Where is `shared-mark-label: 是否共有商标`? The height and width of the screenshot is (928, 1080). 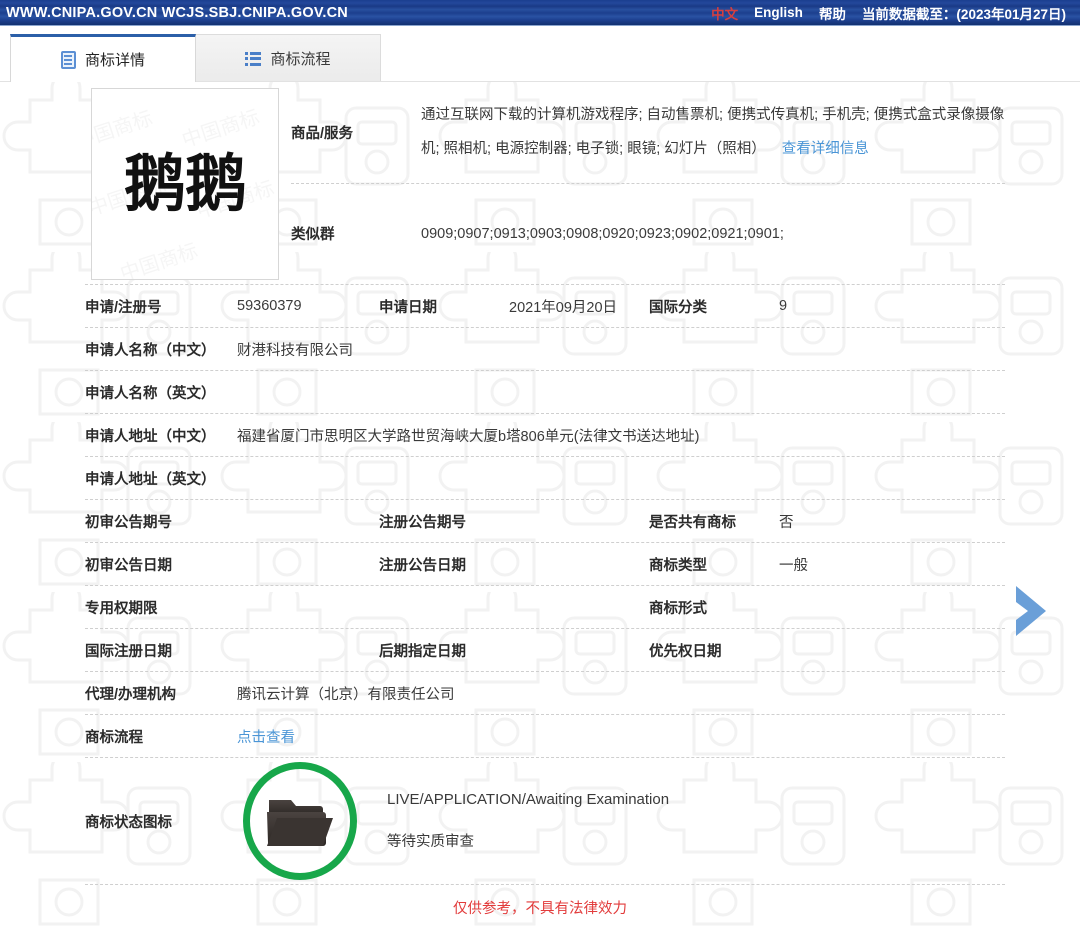
shared-mark-label: 是否共有商标 is located at coordinates (692, 522).